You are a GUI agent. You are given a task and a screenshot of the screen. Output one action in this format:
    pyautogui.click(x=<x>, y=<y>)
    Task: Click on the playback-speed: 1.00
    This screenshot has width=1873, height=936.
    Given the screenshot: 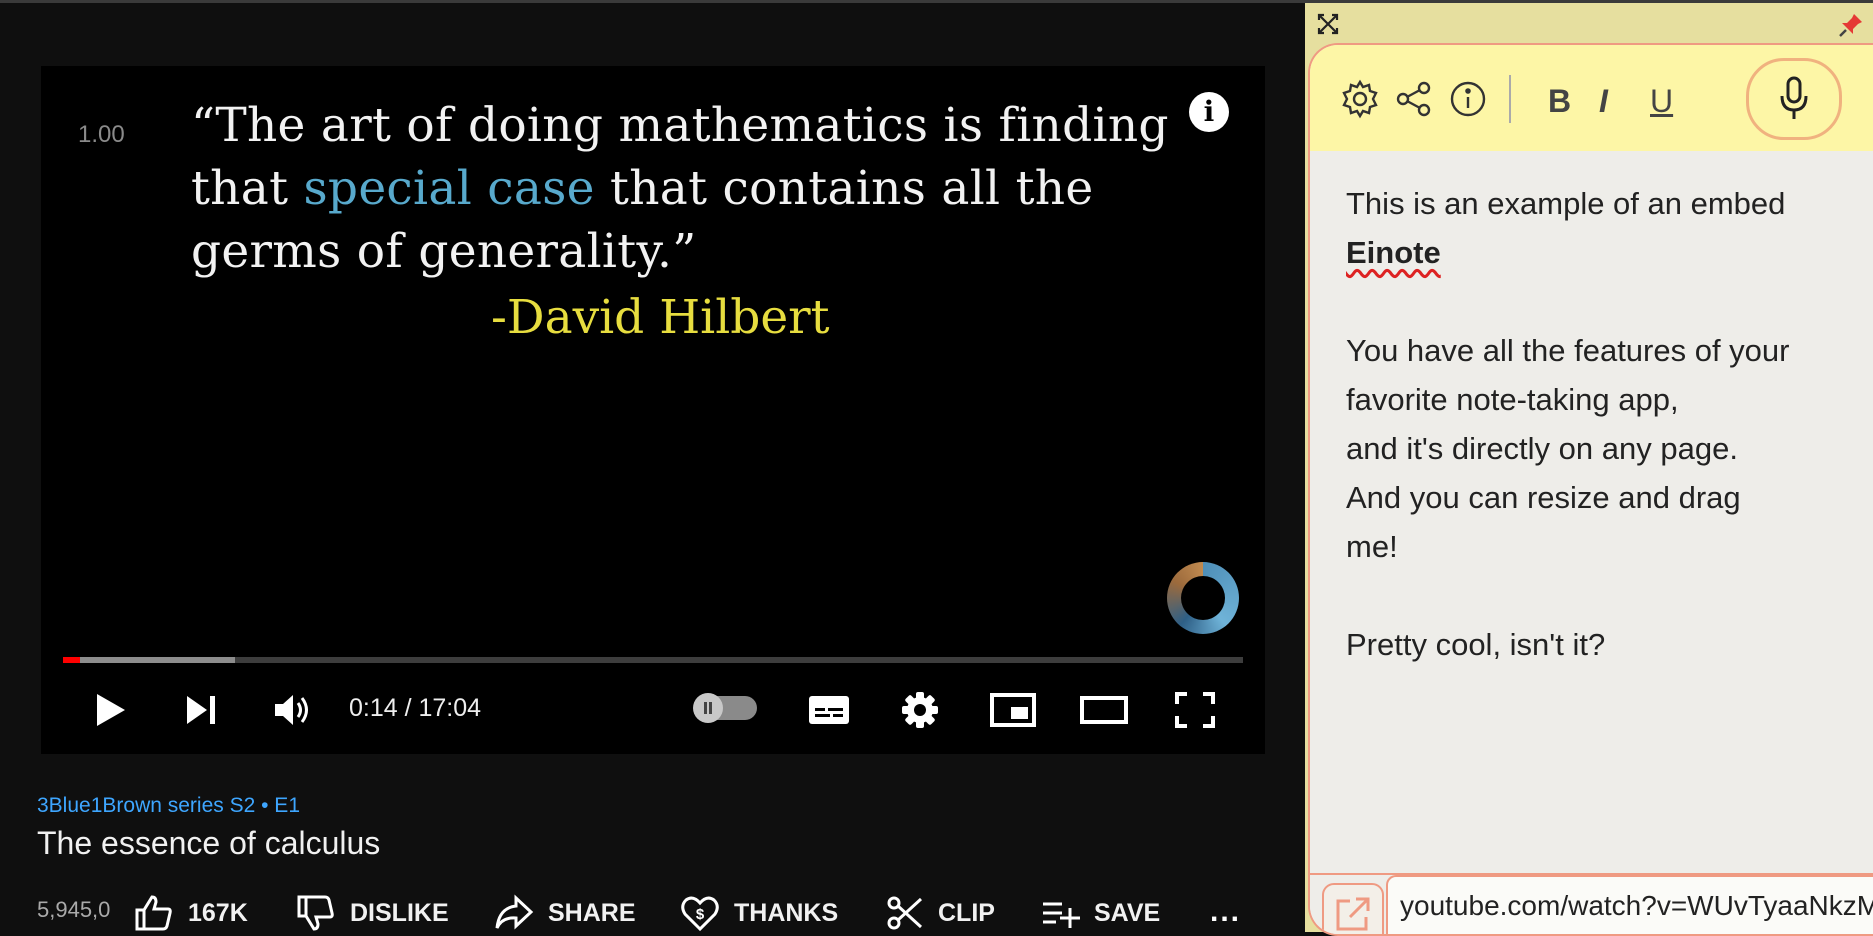 What is the action you would take?
    pyautogui.click(x=101, y=134)
    